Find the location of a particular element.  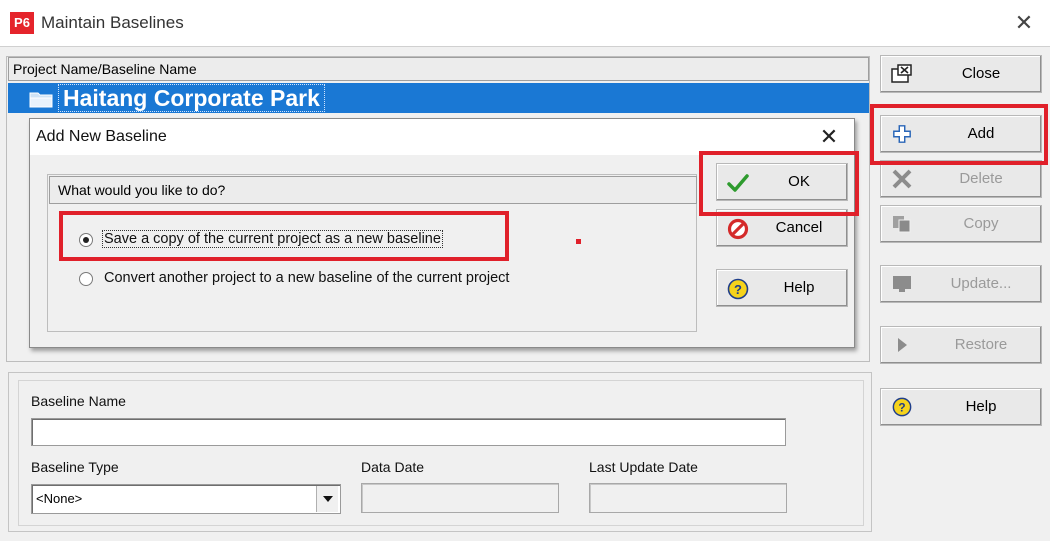

copy-icon is located at coordinates (902, 224).